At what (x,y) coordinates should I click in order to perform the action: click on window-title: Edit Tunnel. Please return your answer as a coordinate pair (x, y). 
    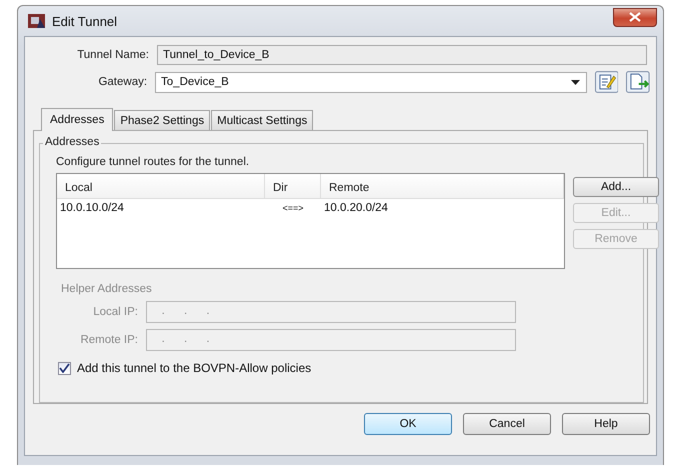
    Looking at the image, I should click on (85, 21).